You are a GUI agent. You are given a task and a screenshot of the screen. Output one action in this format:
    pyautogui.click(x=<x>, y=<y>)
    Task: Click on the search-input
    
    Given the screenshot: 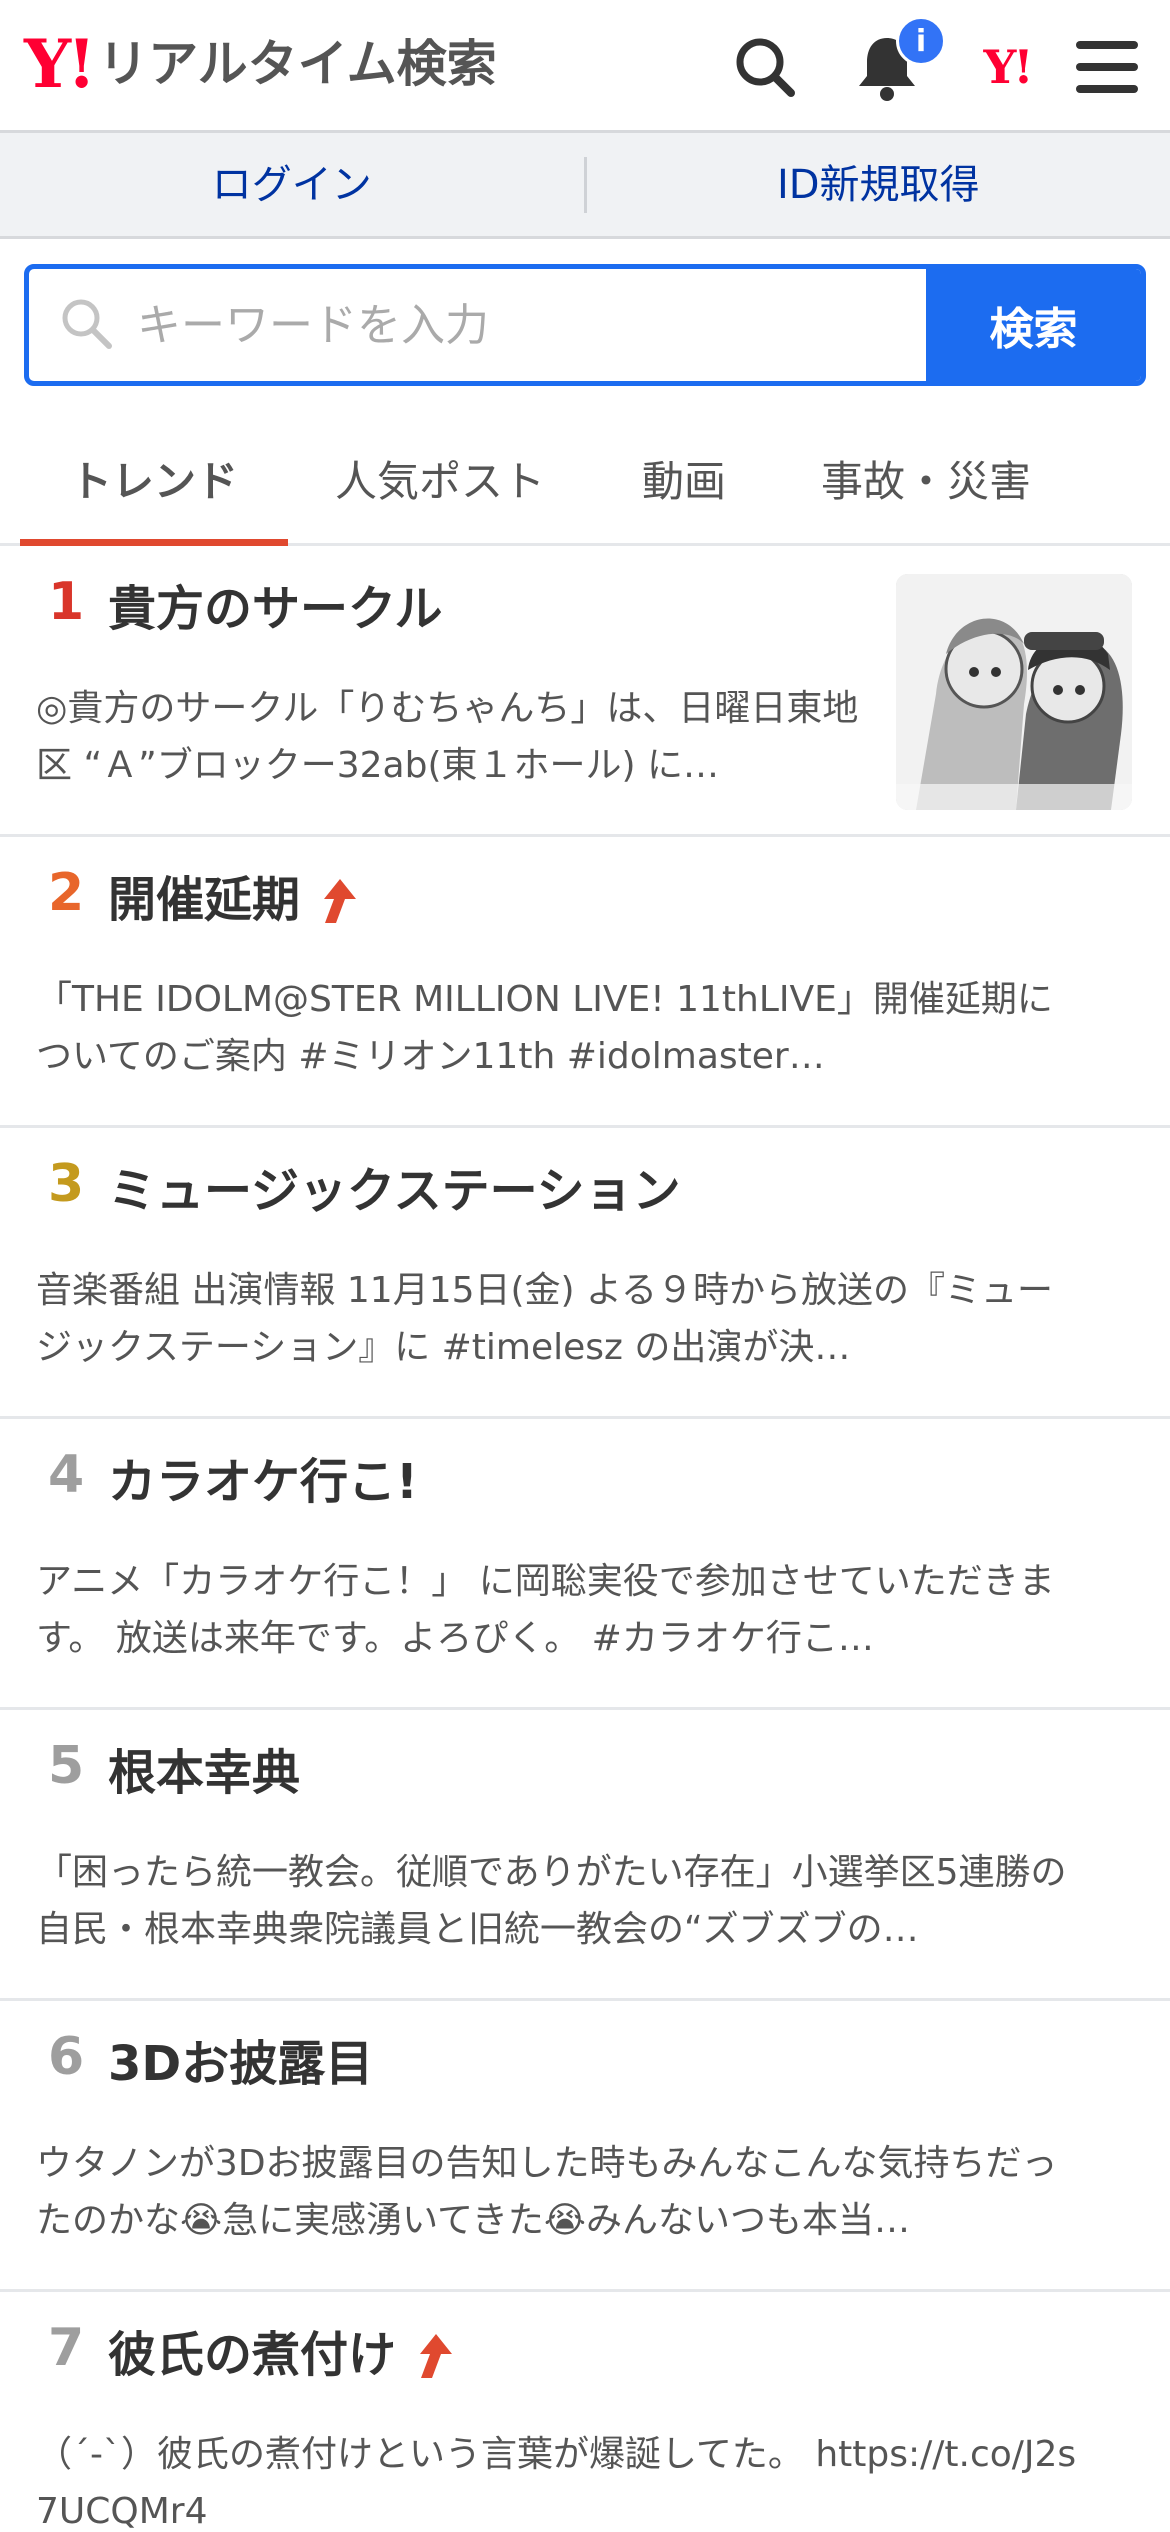 What is the action you would take?
    pyautogui.click(x=487, y=325)
    